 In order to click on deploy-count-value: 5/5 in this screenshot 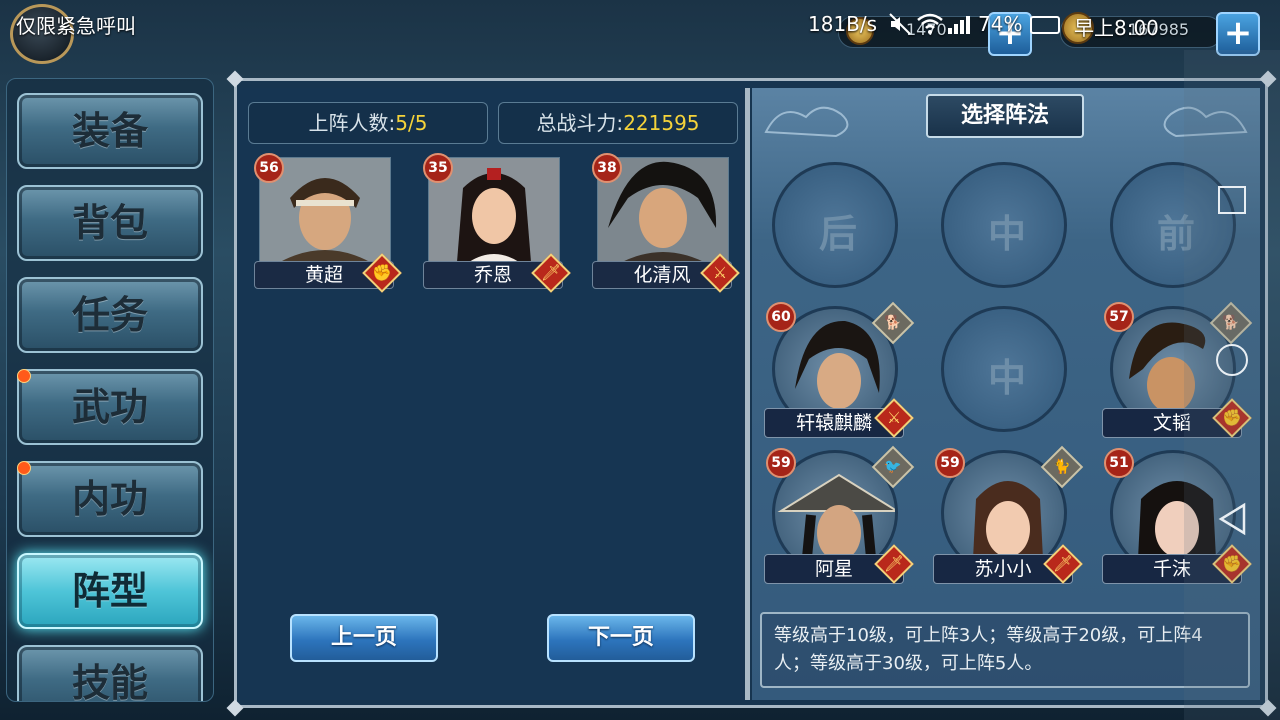, I will do `click(411, 123)`.